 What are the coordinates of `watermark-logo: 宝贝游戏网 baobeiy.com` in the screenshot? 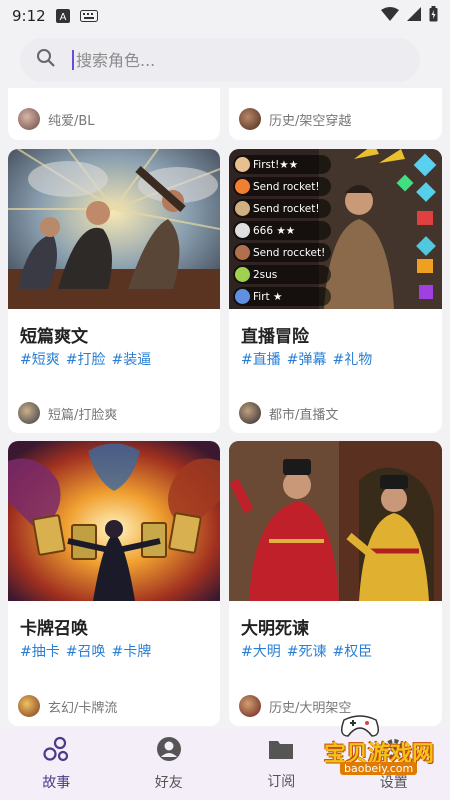 It's located at (365, 747).